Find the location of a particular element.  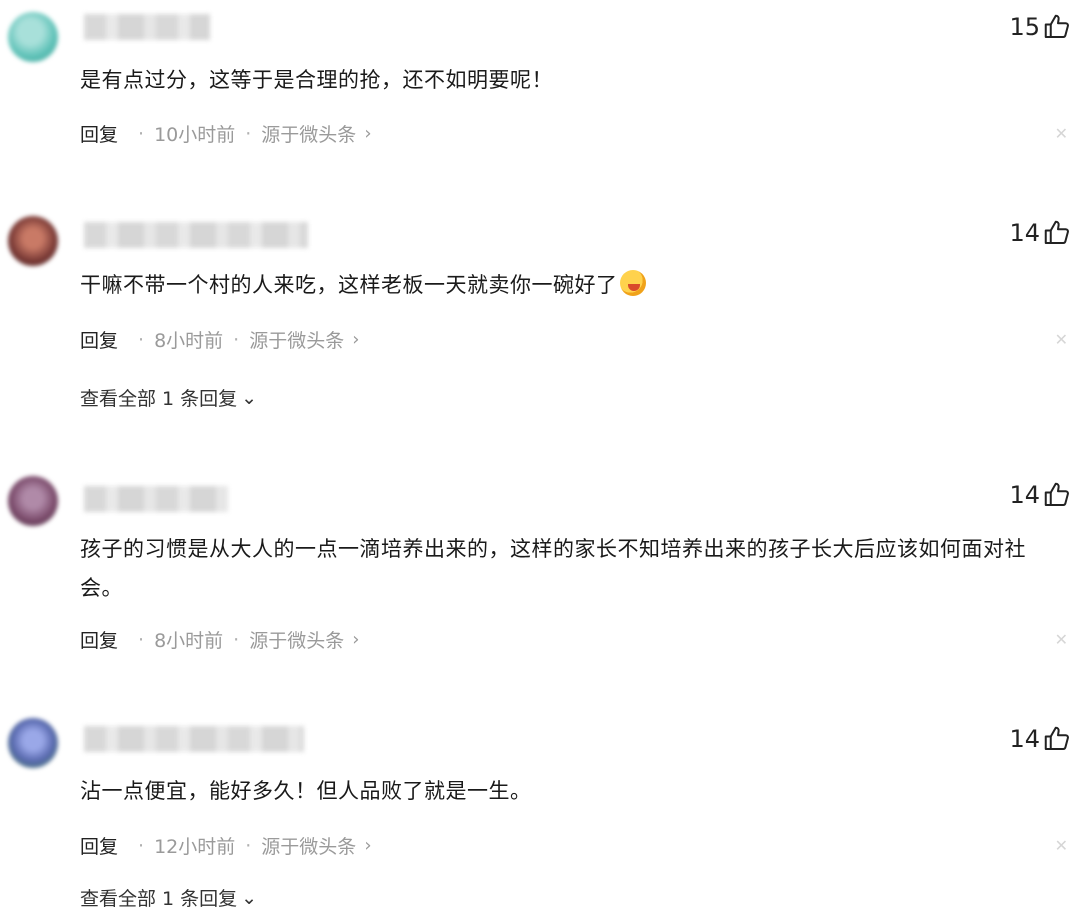

laughing-emoji-icon is located at coordinates (632, 283).